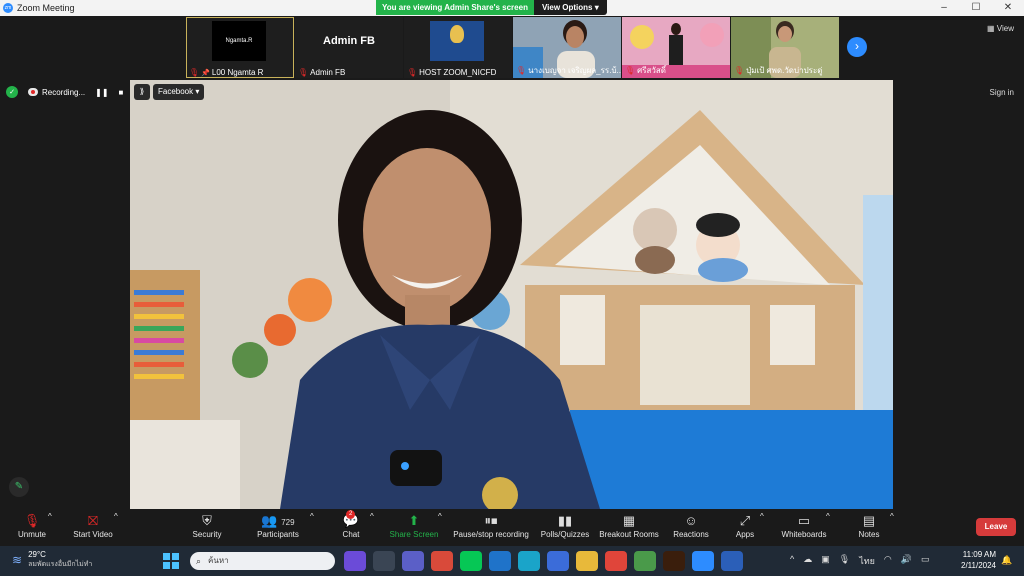 Image resolution: width=1024 pixels, height=576 pixels. What do you see at coordinates (262, 561) in the screenshot?
I see `taskbar-search: ⌕ ค้นหา` at bounding box center [262, 561].